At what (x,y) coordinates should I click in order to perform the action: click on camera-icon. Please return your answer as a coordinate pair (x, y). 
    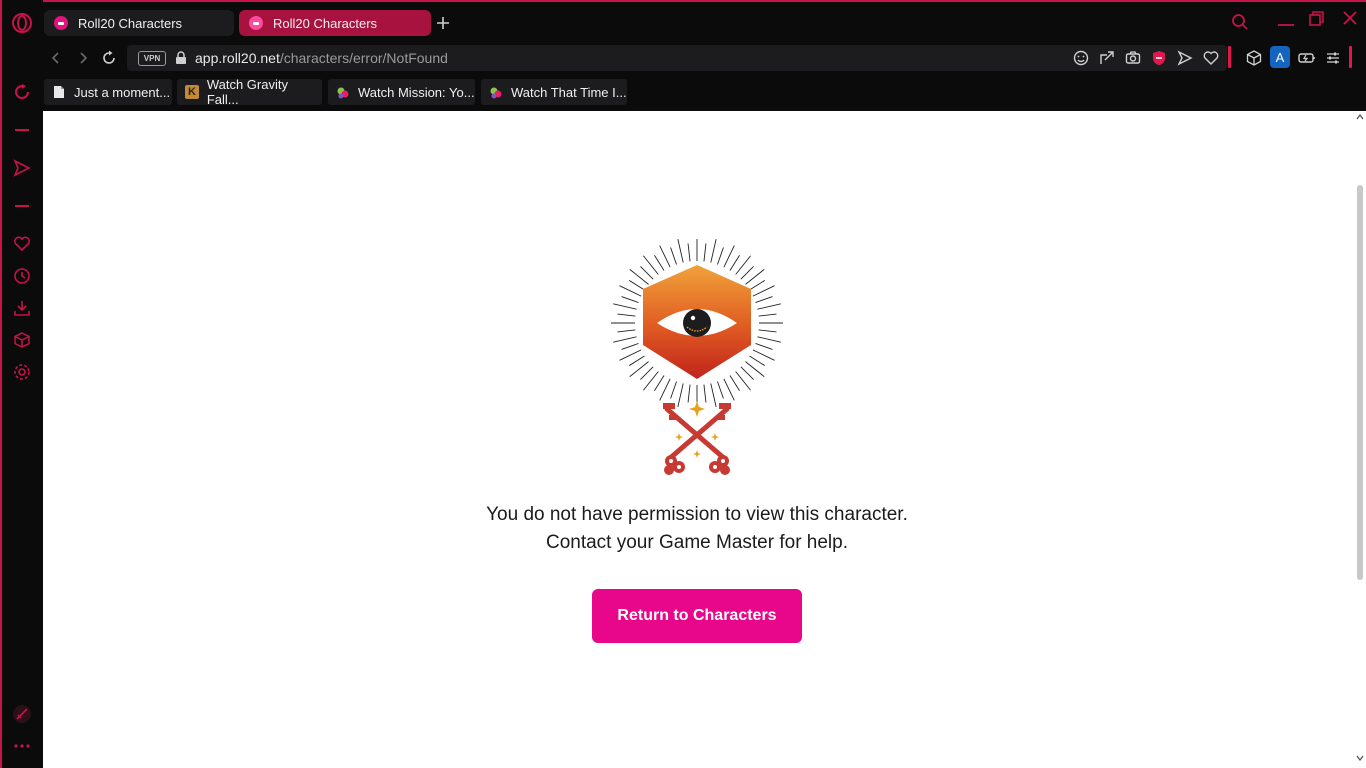
    Looking at the image, I should click on (1133, 57).